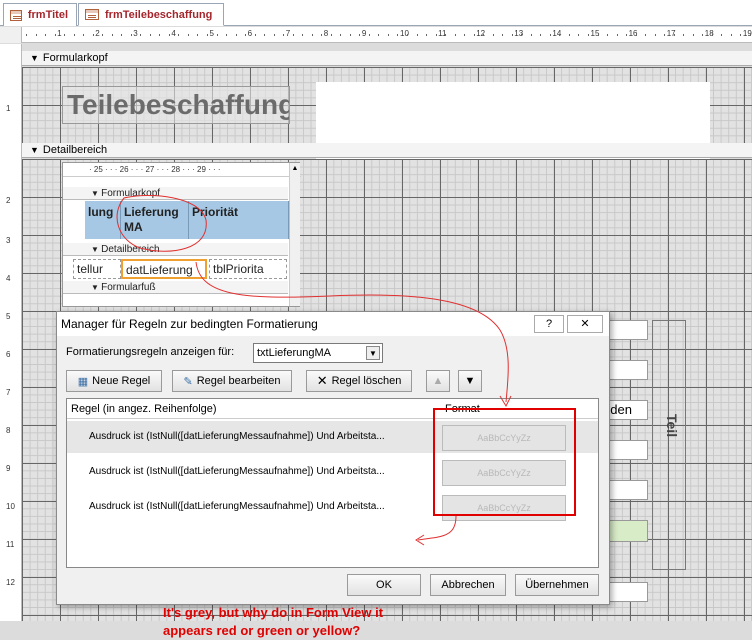 The image size is (752, 640). I want to click on arrow-head-icon, so click(505, 401).